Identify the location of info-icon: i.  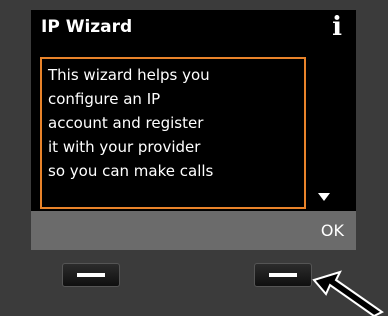
(337, 27).